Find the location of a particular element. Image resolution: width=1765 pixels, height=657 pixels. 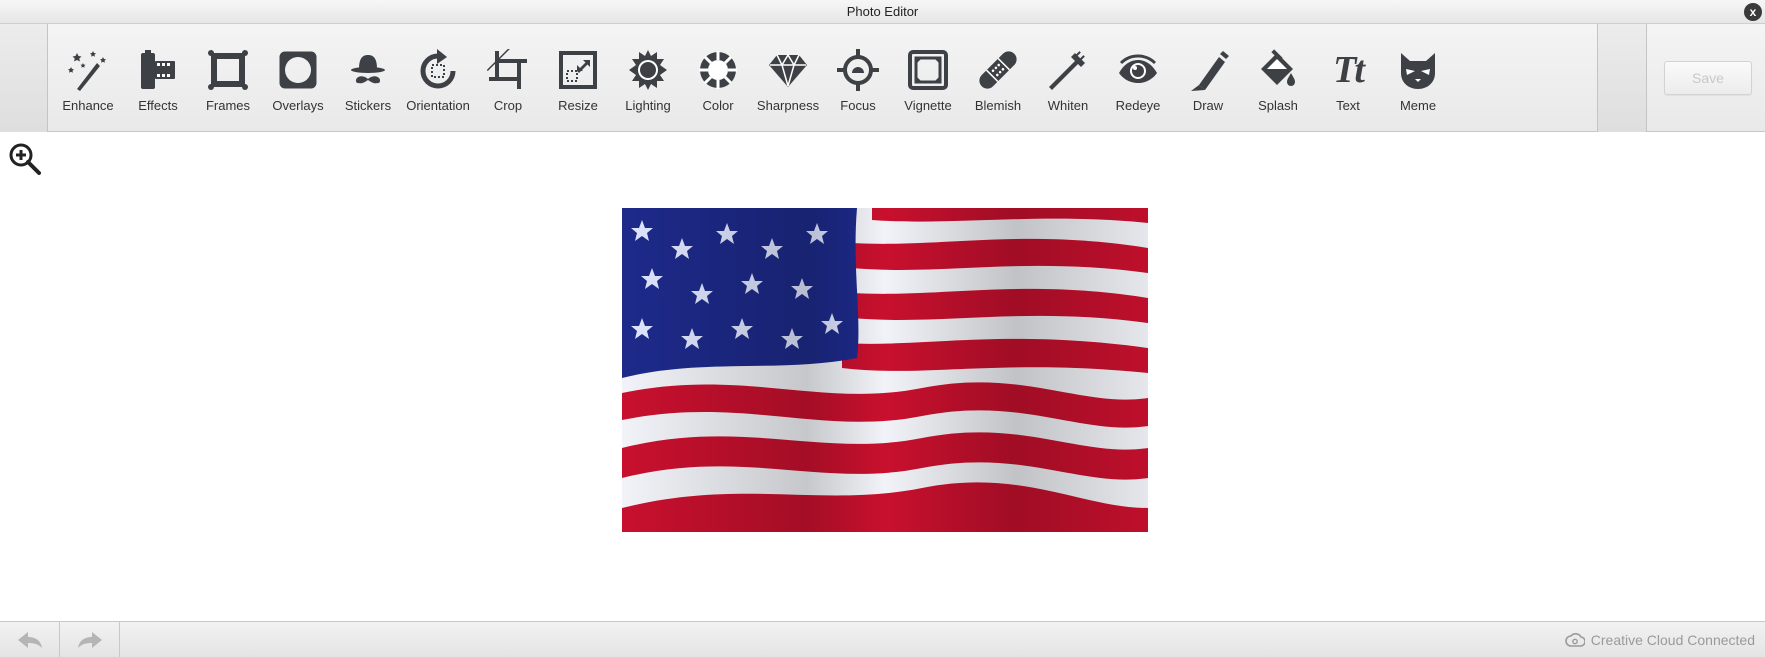

tool-label: Overlays is located at coordinates (298, 105).